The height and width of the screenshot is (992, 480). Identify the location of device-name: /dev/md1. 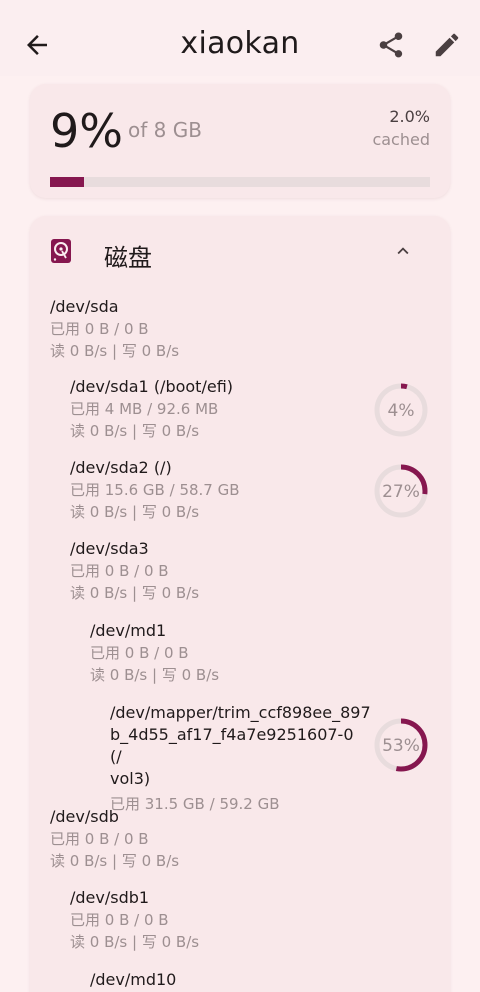
(128, 630).